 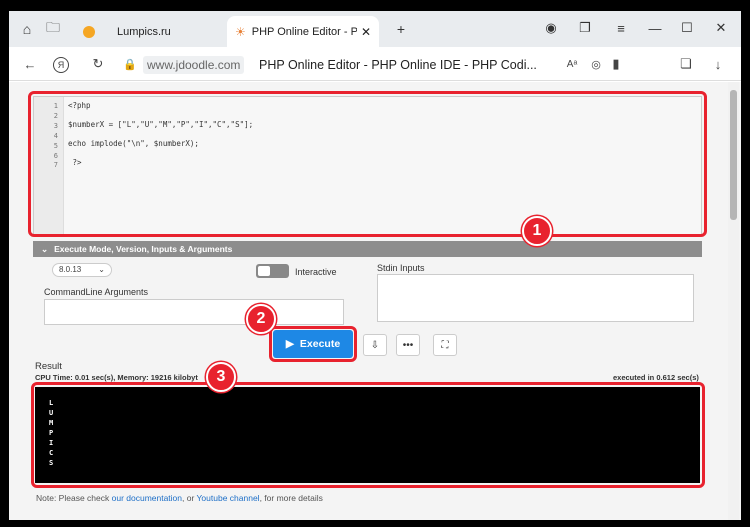 I want to click on result-label: Result, so click(x=48, y=366).